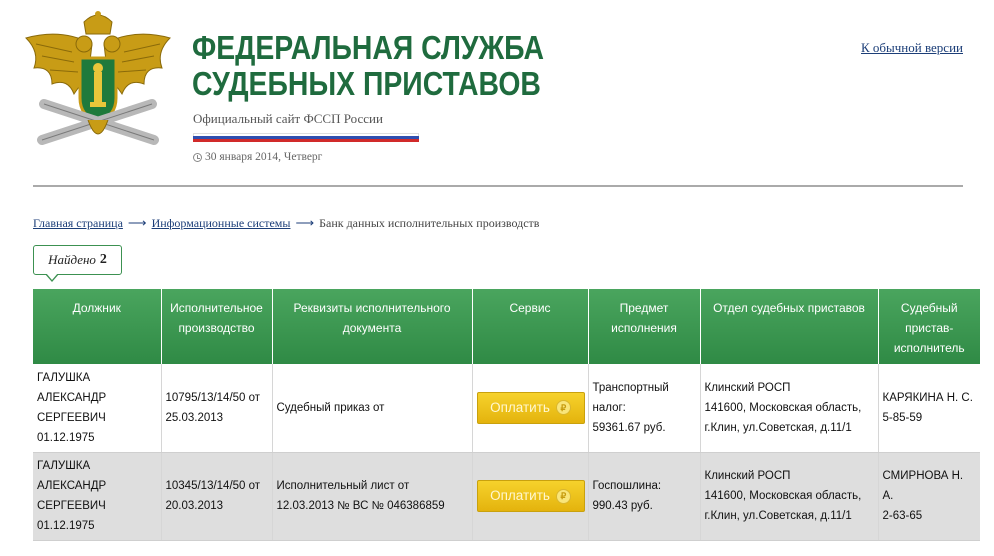 This screenshot has width=994, height=556. What do you see at coordinates (366, 83) in the screenshot?
I see `site-title-line-2: СУДЕБНЫХ ПРИСТАВОВ` at bounding box center [366, 83].